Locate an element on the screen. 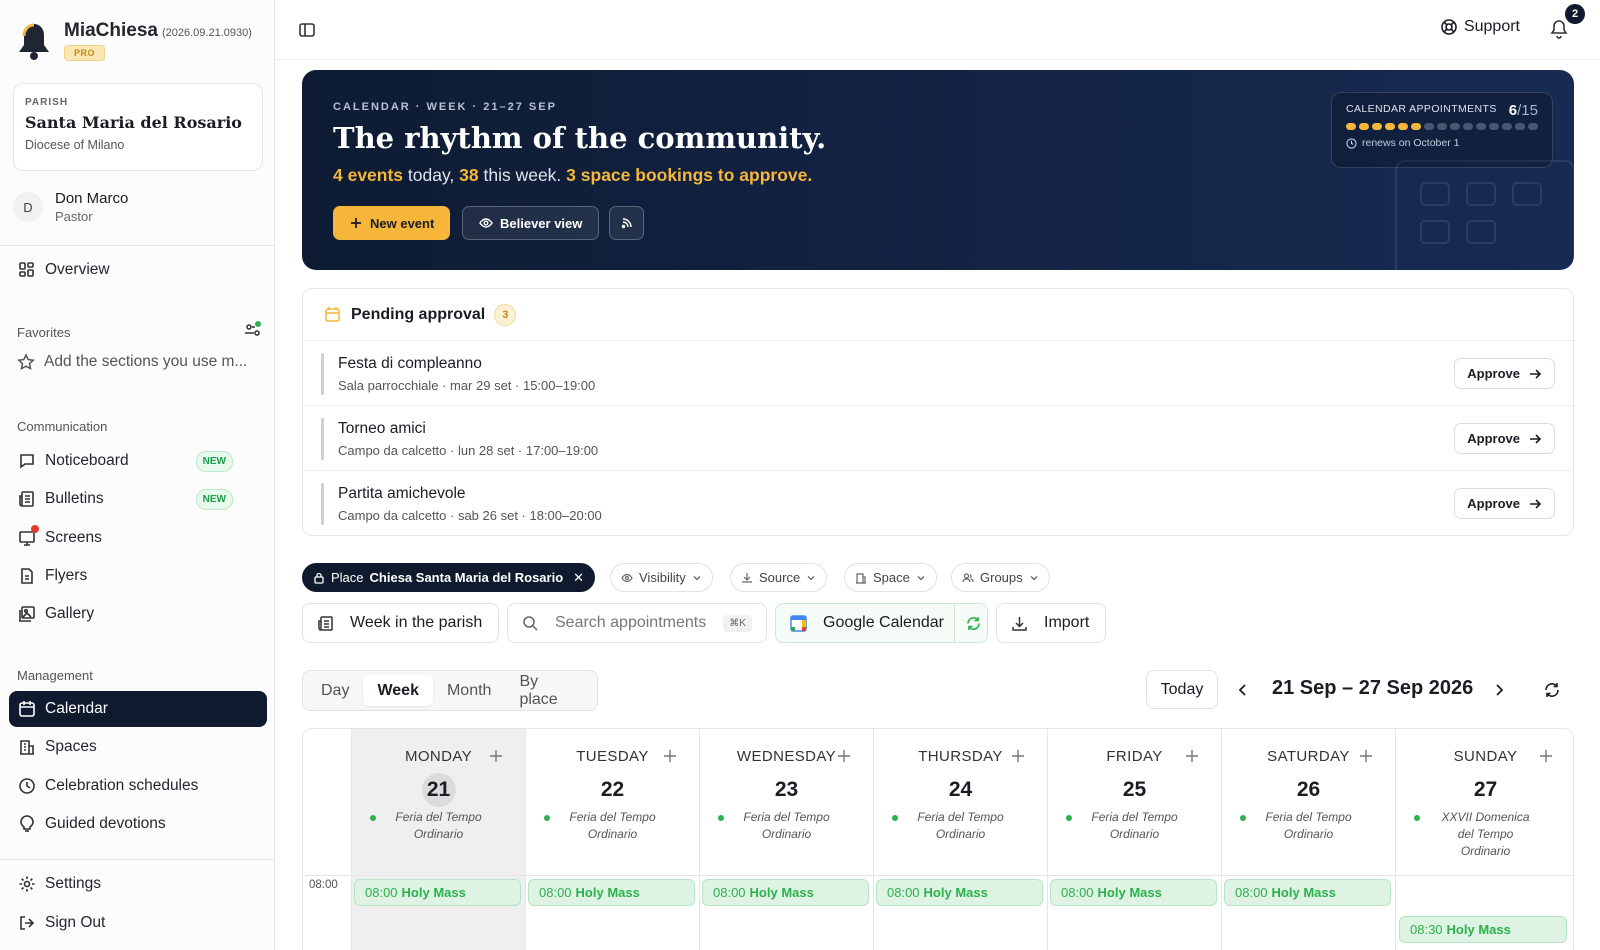 The image size is (1600, 950). sidebar-toggle-icon is located at coordinates (307, 30).